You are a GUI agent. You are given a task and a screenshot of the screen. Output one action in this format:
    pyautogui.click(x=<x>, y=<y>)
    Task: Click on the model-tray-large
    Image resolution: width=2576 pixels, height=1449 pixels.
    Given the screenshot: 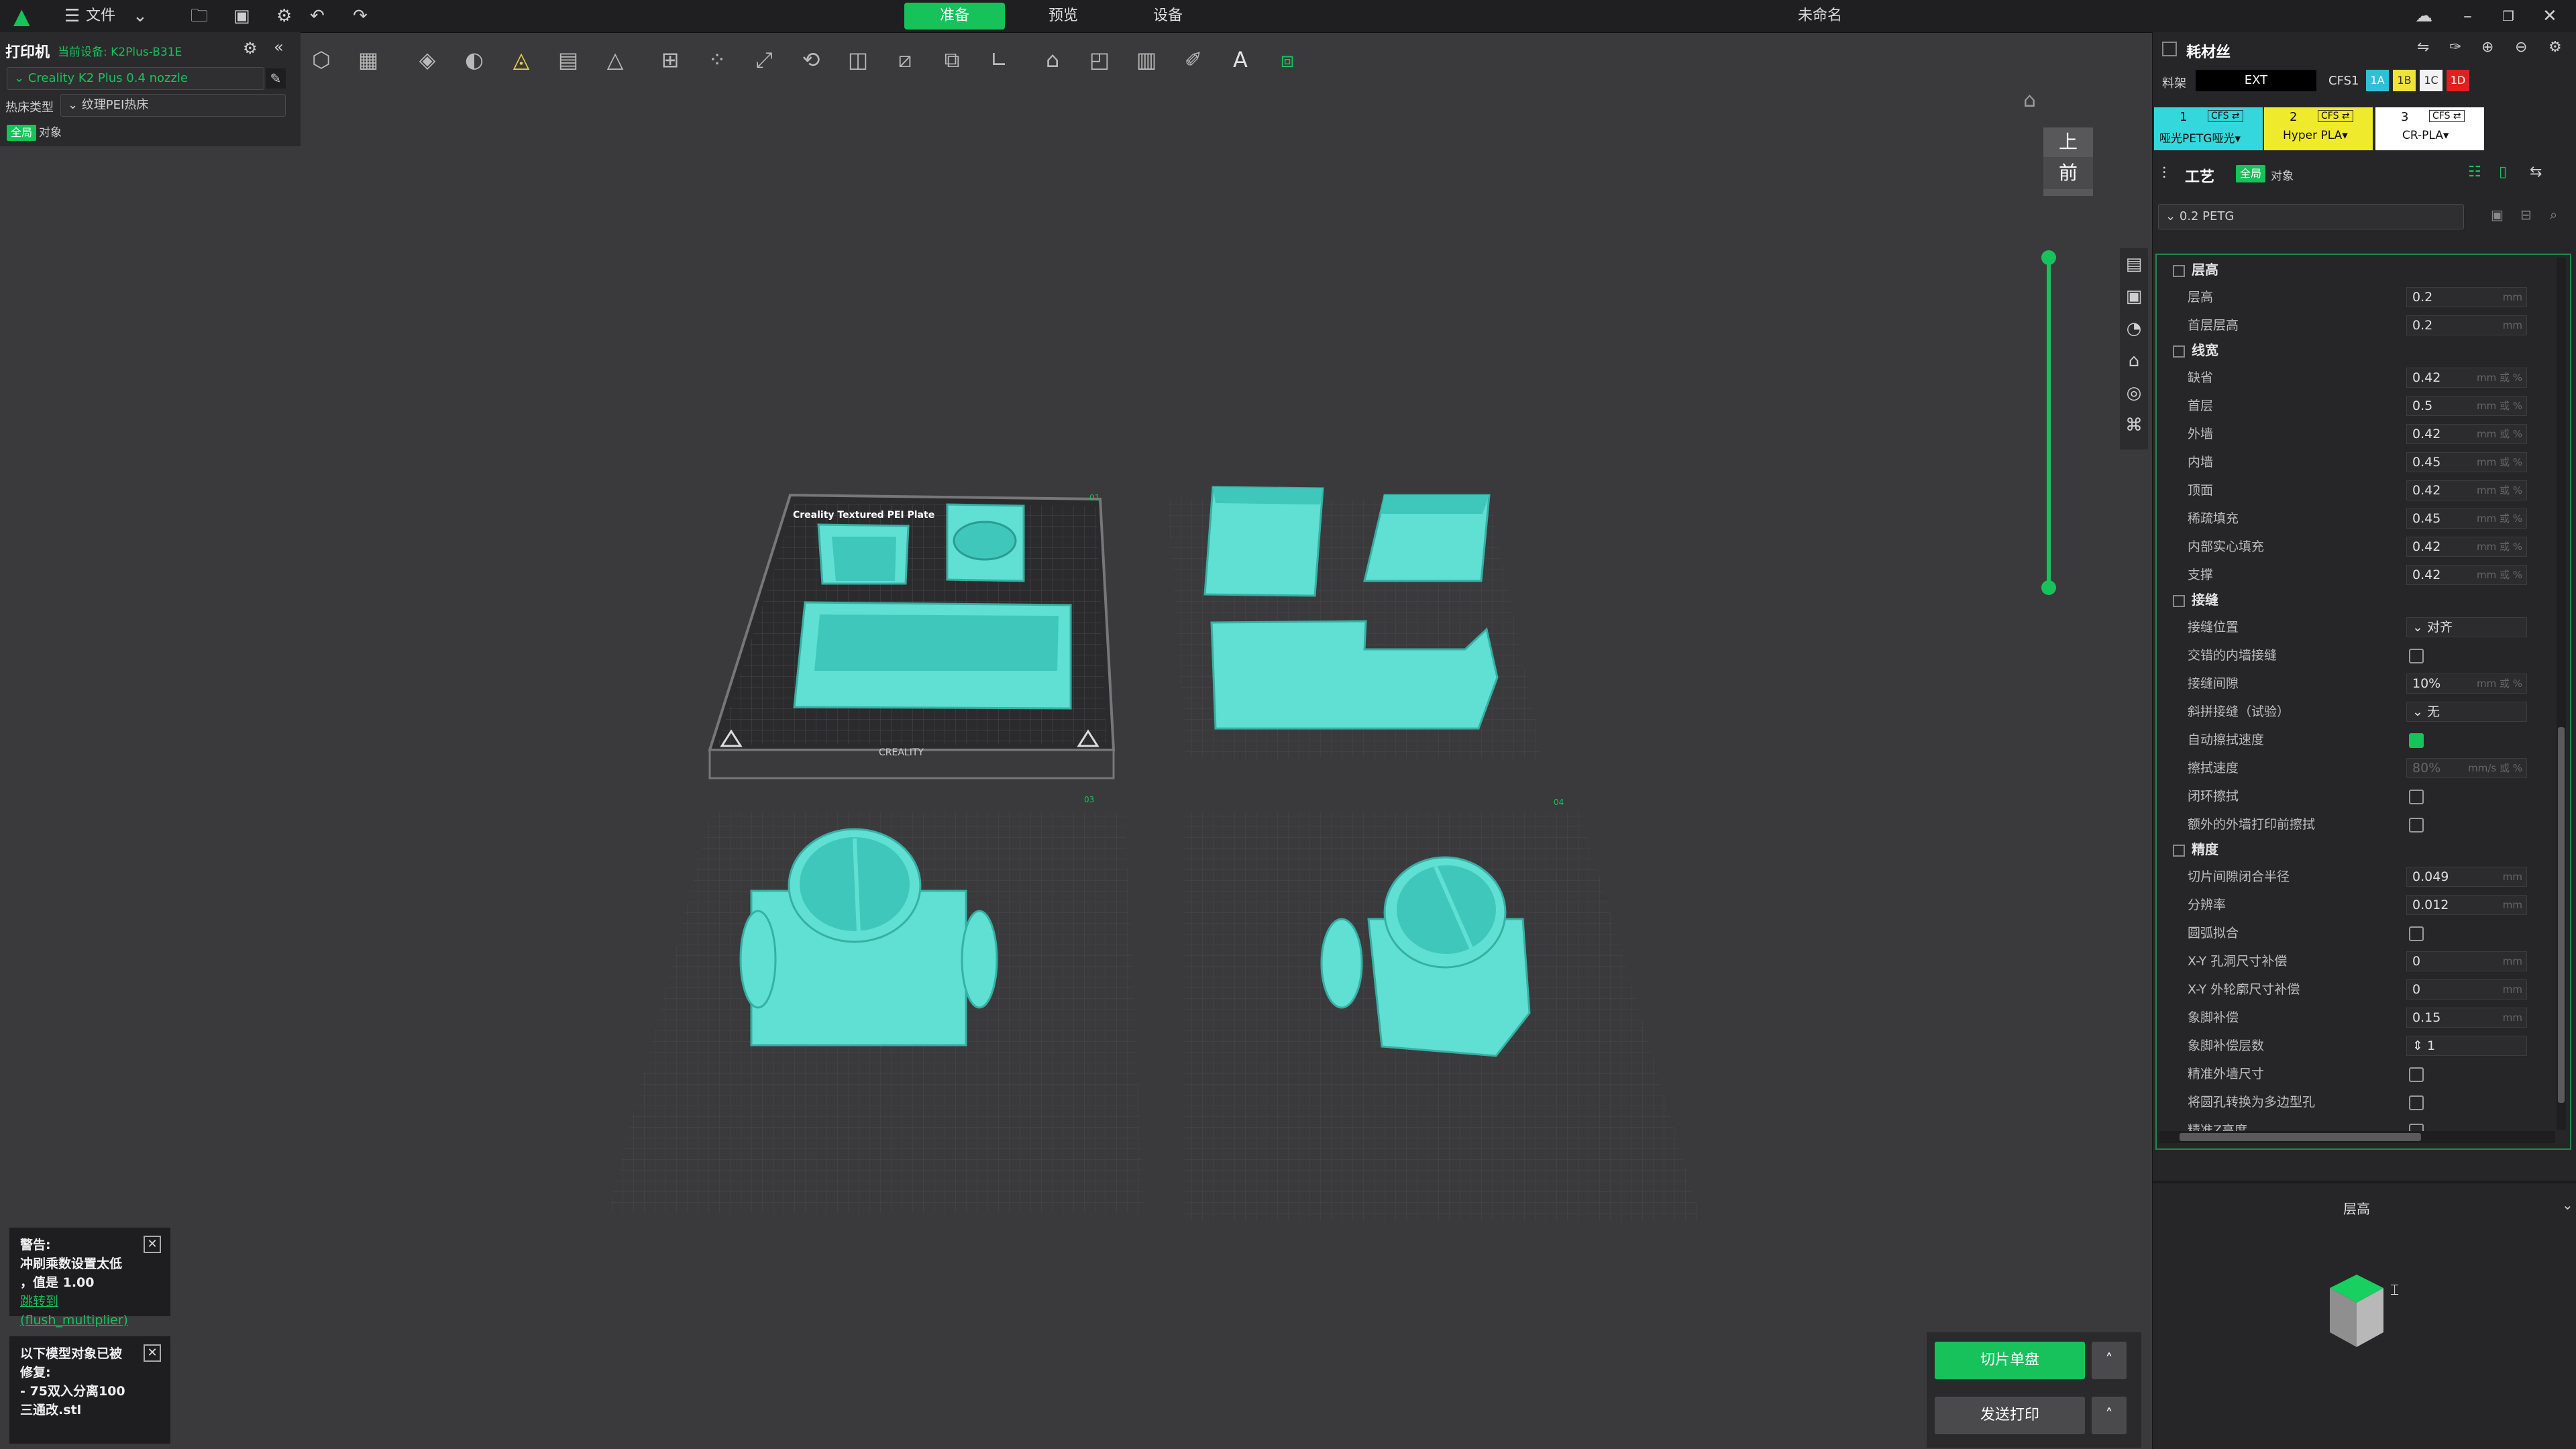 What is the action you would take?
    pyautogui.click(x=932, y=655)
    